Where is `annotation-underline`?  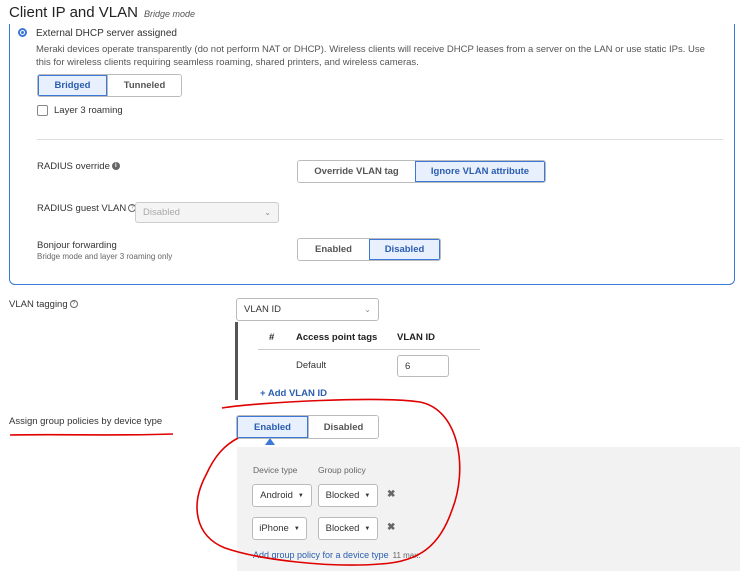 annotation-underline is located at coordinates (91, 434).